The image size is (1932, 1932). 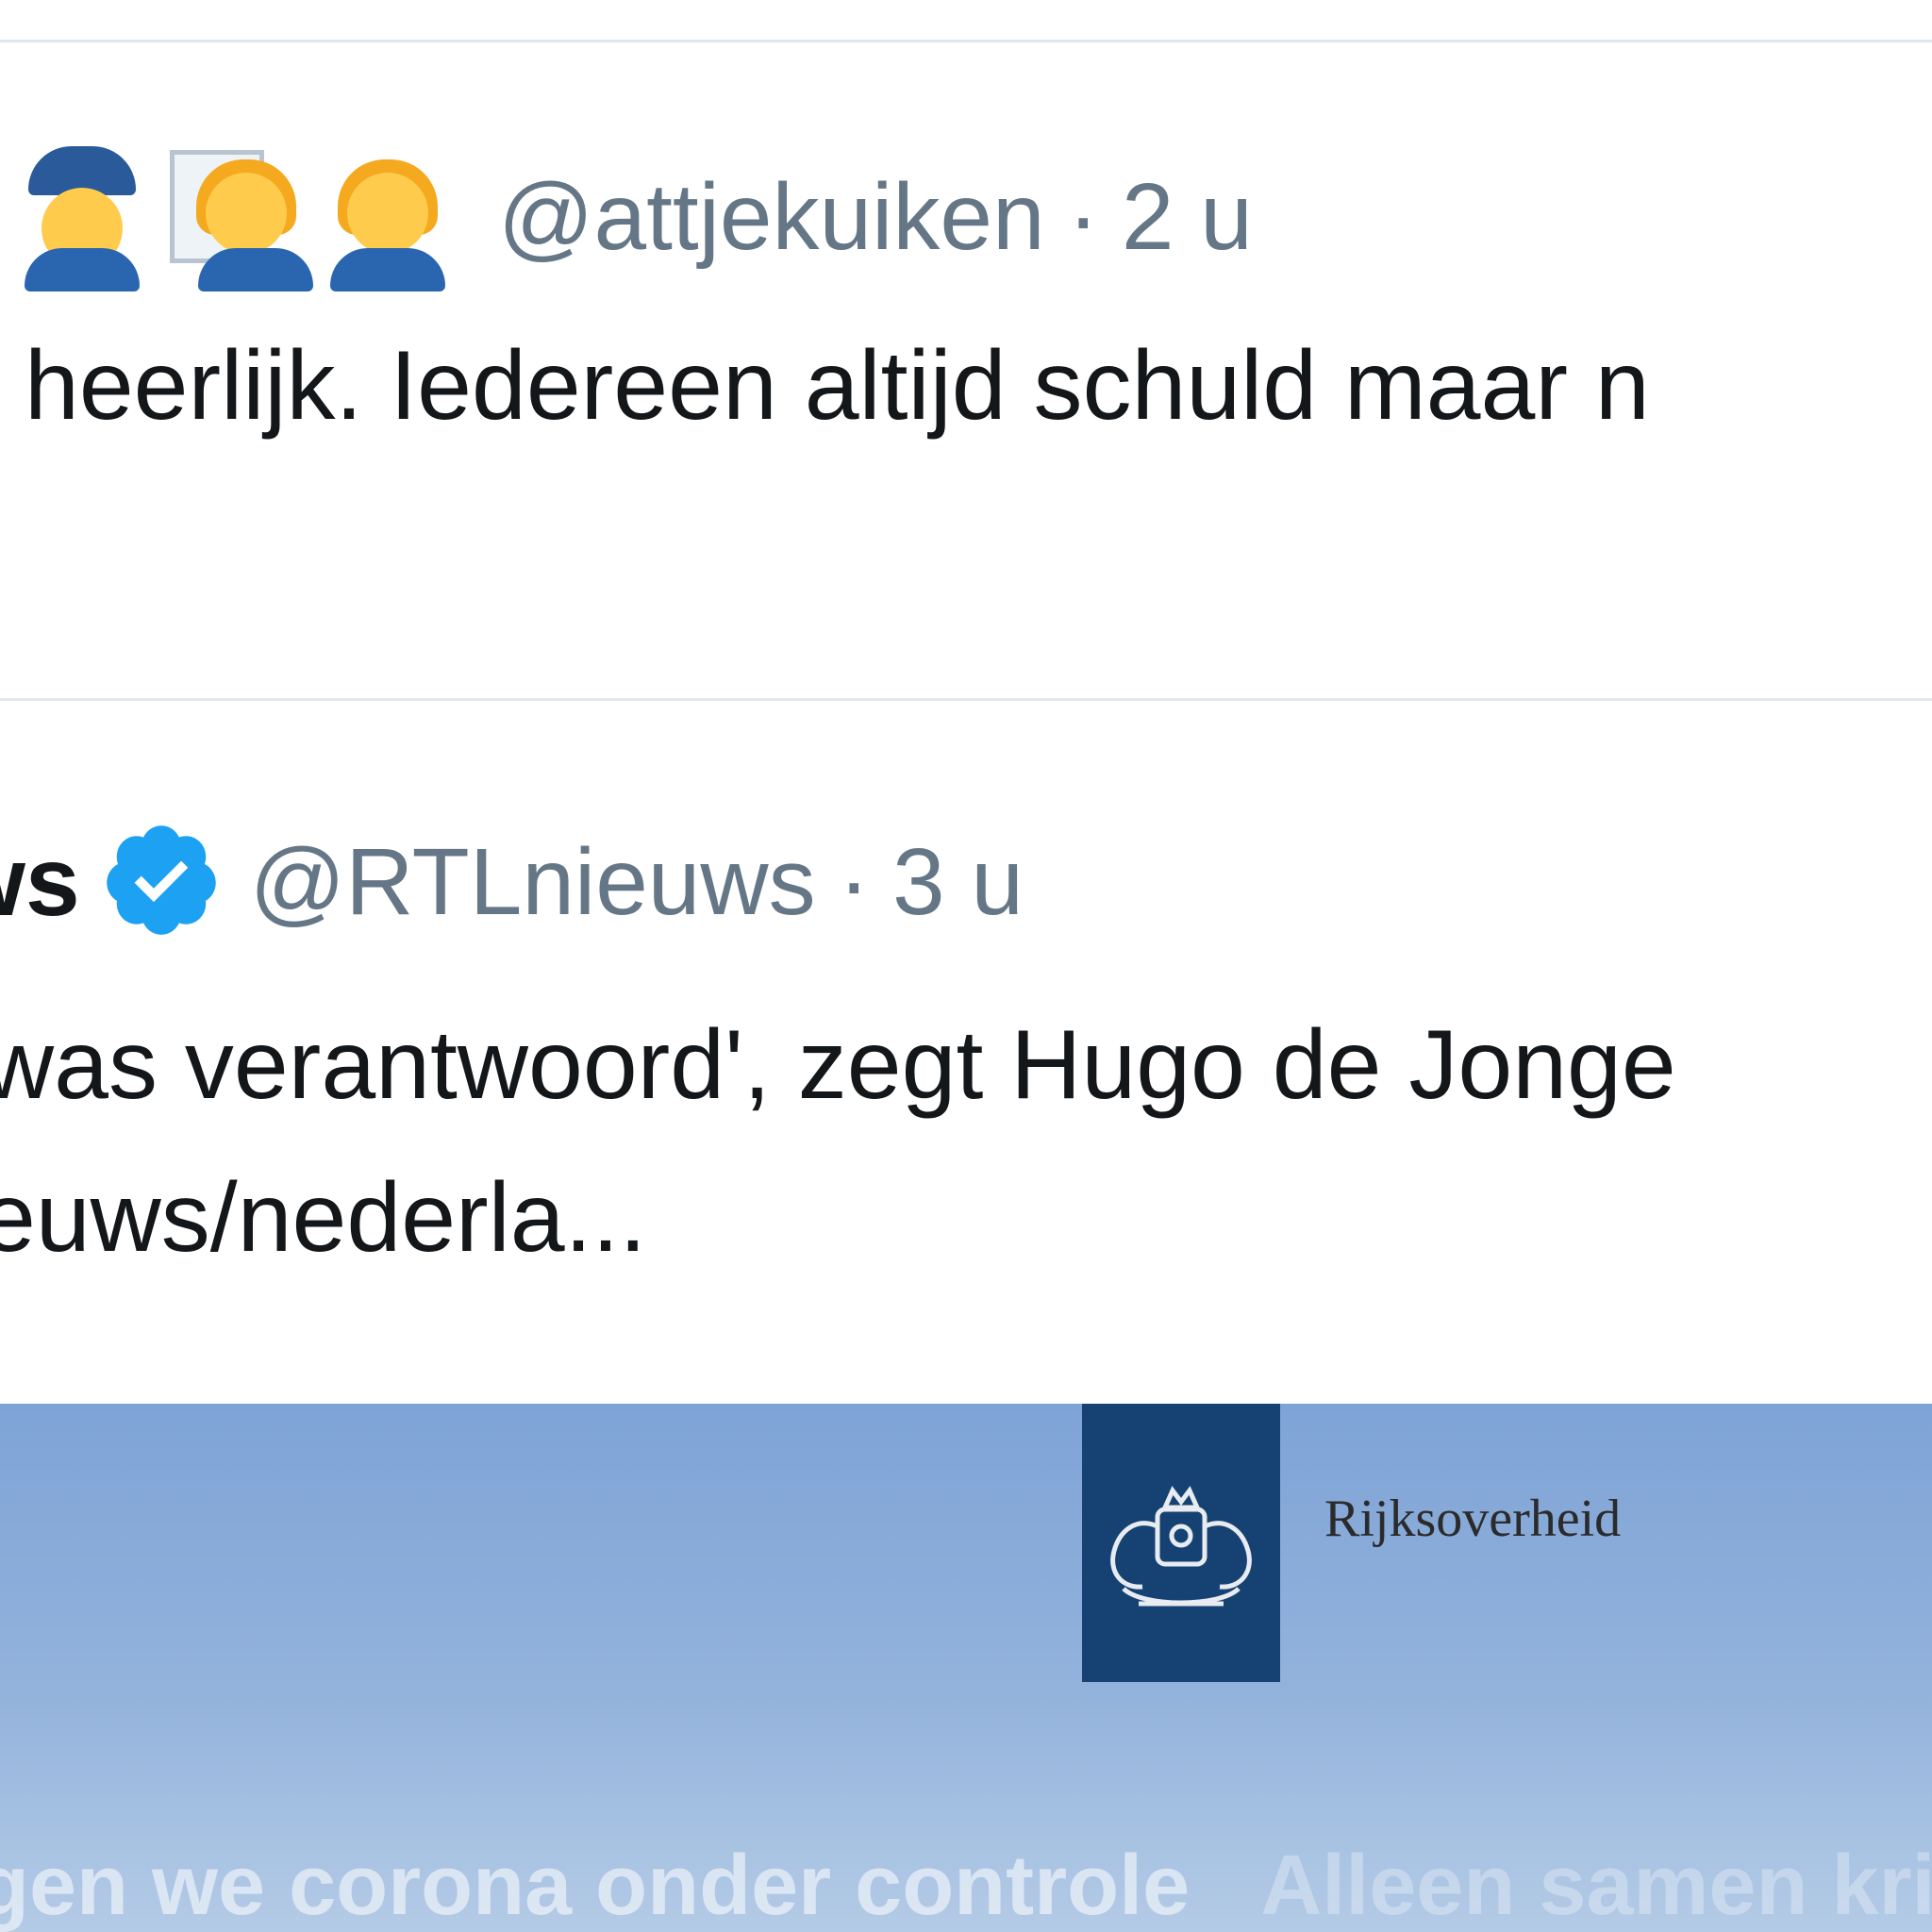 I want to click on tweet-time: 2 u, so click(x=1187, y=217).